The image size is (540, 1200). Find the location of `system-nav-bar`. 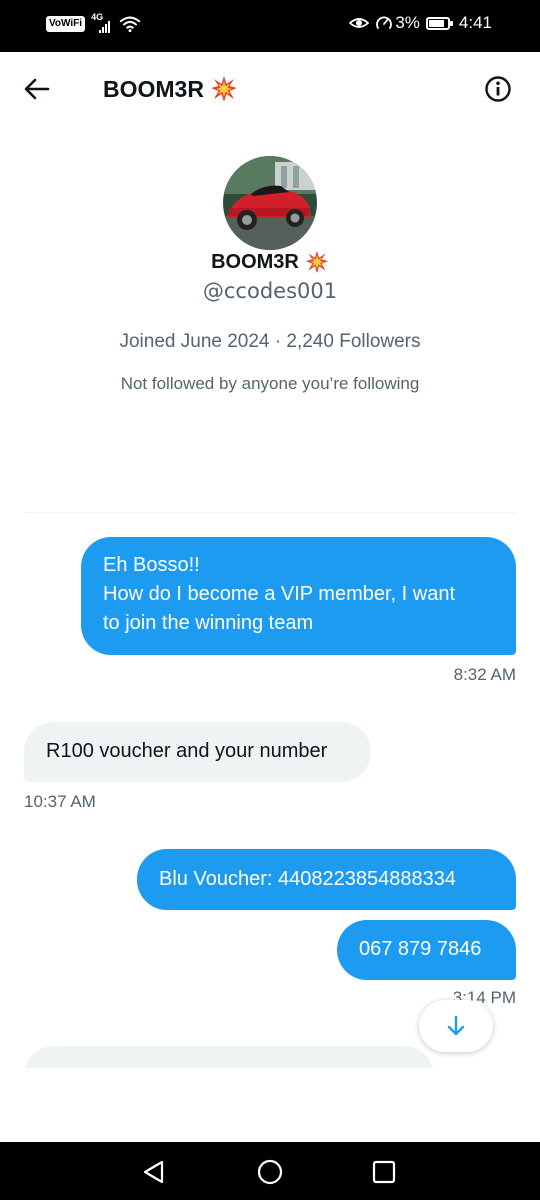

system-nav-bar is located at coordinates (270, 1171).